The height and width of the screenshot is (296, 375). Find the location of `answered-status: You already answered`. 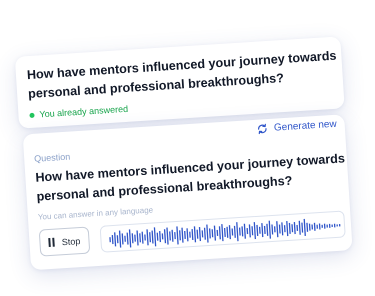

answered-status: You already answered is located at coordinates (78, 112).